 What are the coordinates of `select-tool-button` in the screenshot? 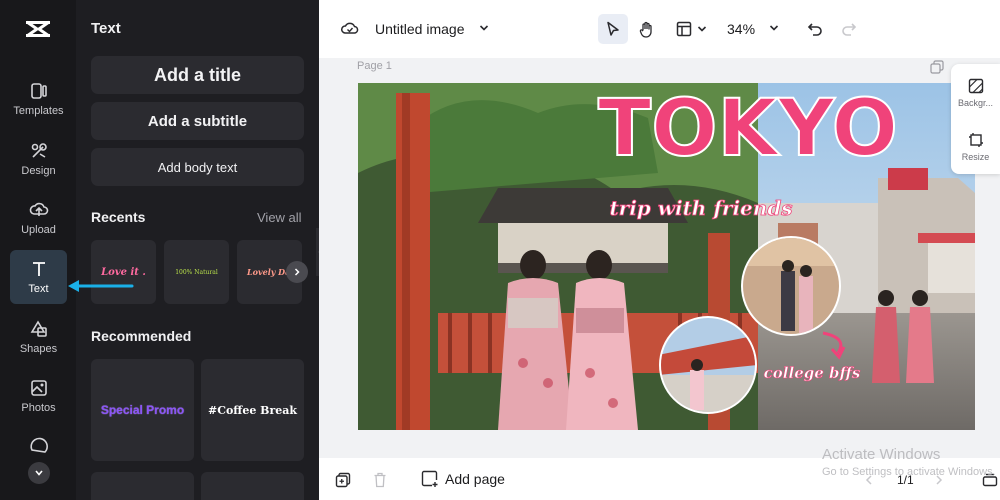 It's located at (613, 29).